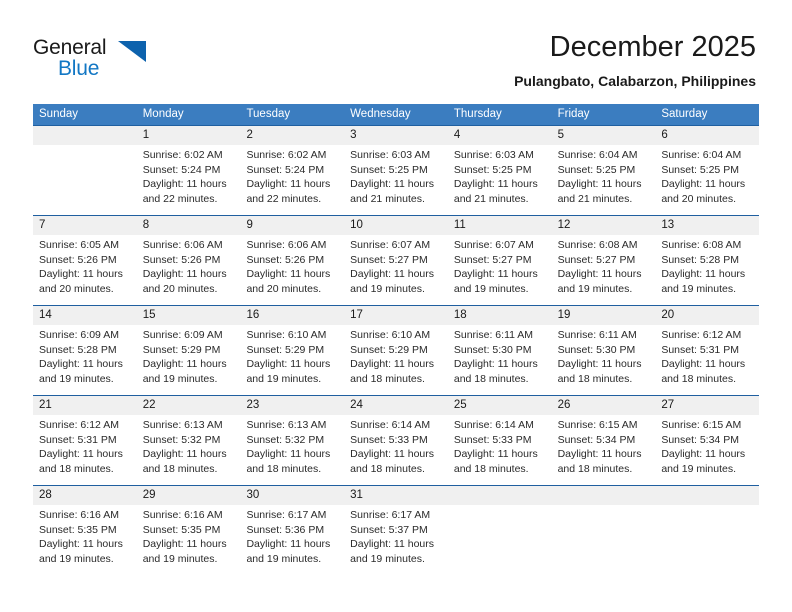 This screenshot has width=792, height=612. What do you see at coordinates (701, 155) in the screenshot?
I see `sunrise-text: Sunrise: 6:04 AM` at bounding box center [701, 155].